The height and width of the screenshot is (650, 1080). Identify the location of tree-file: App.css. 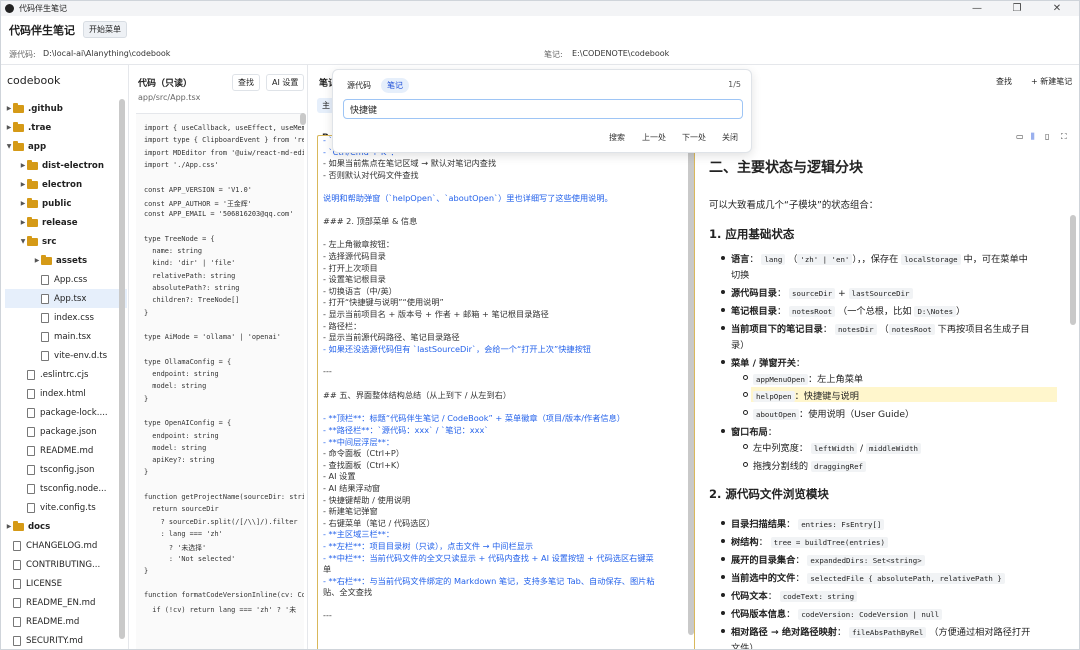
(66, 279).